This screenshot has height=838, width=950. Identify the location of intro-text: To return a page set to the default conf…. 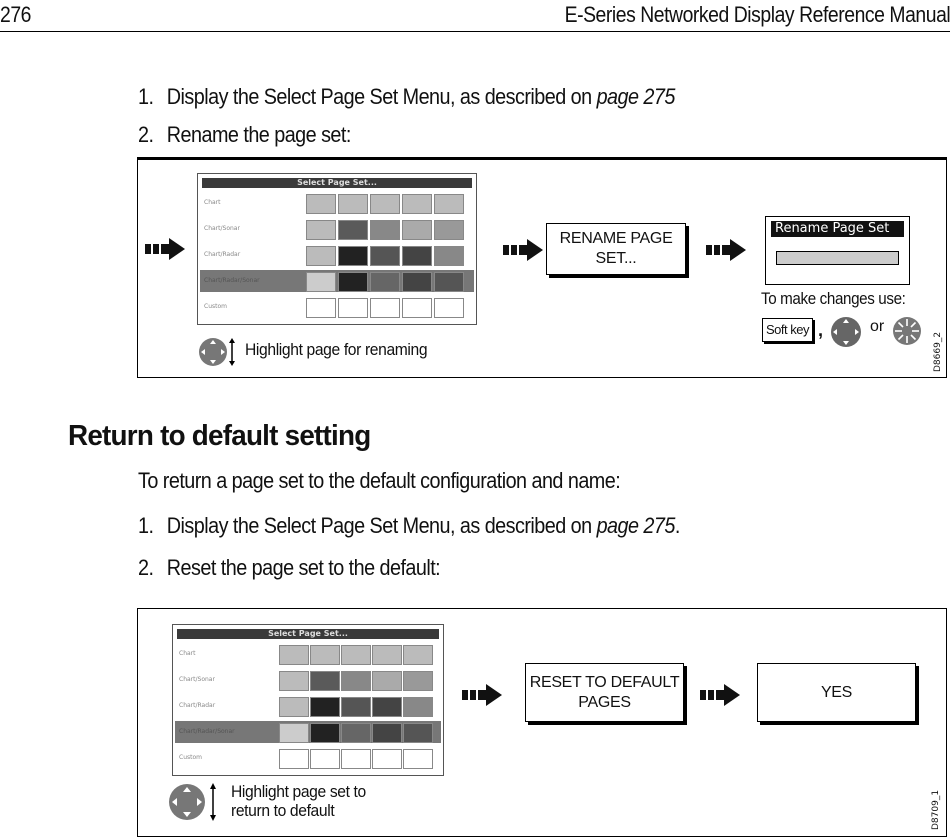
(379, 480).